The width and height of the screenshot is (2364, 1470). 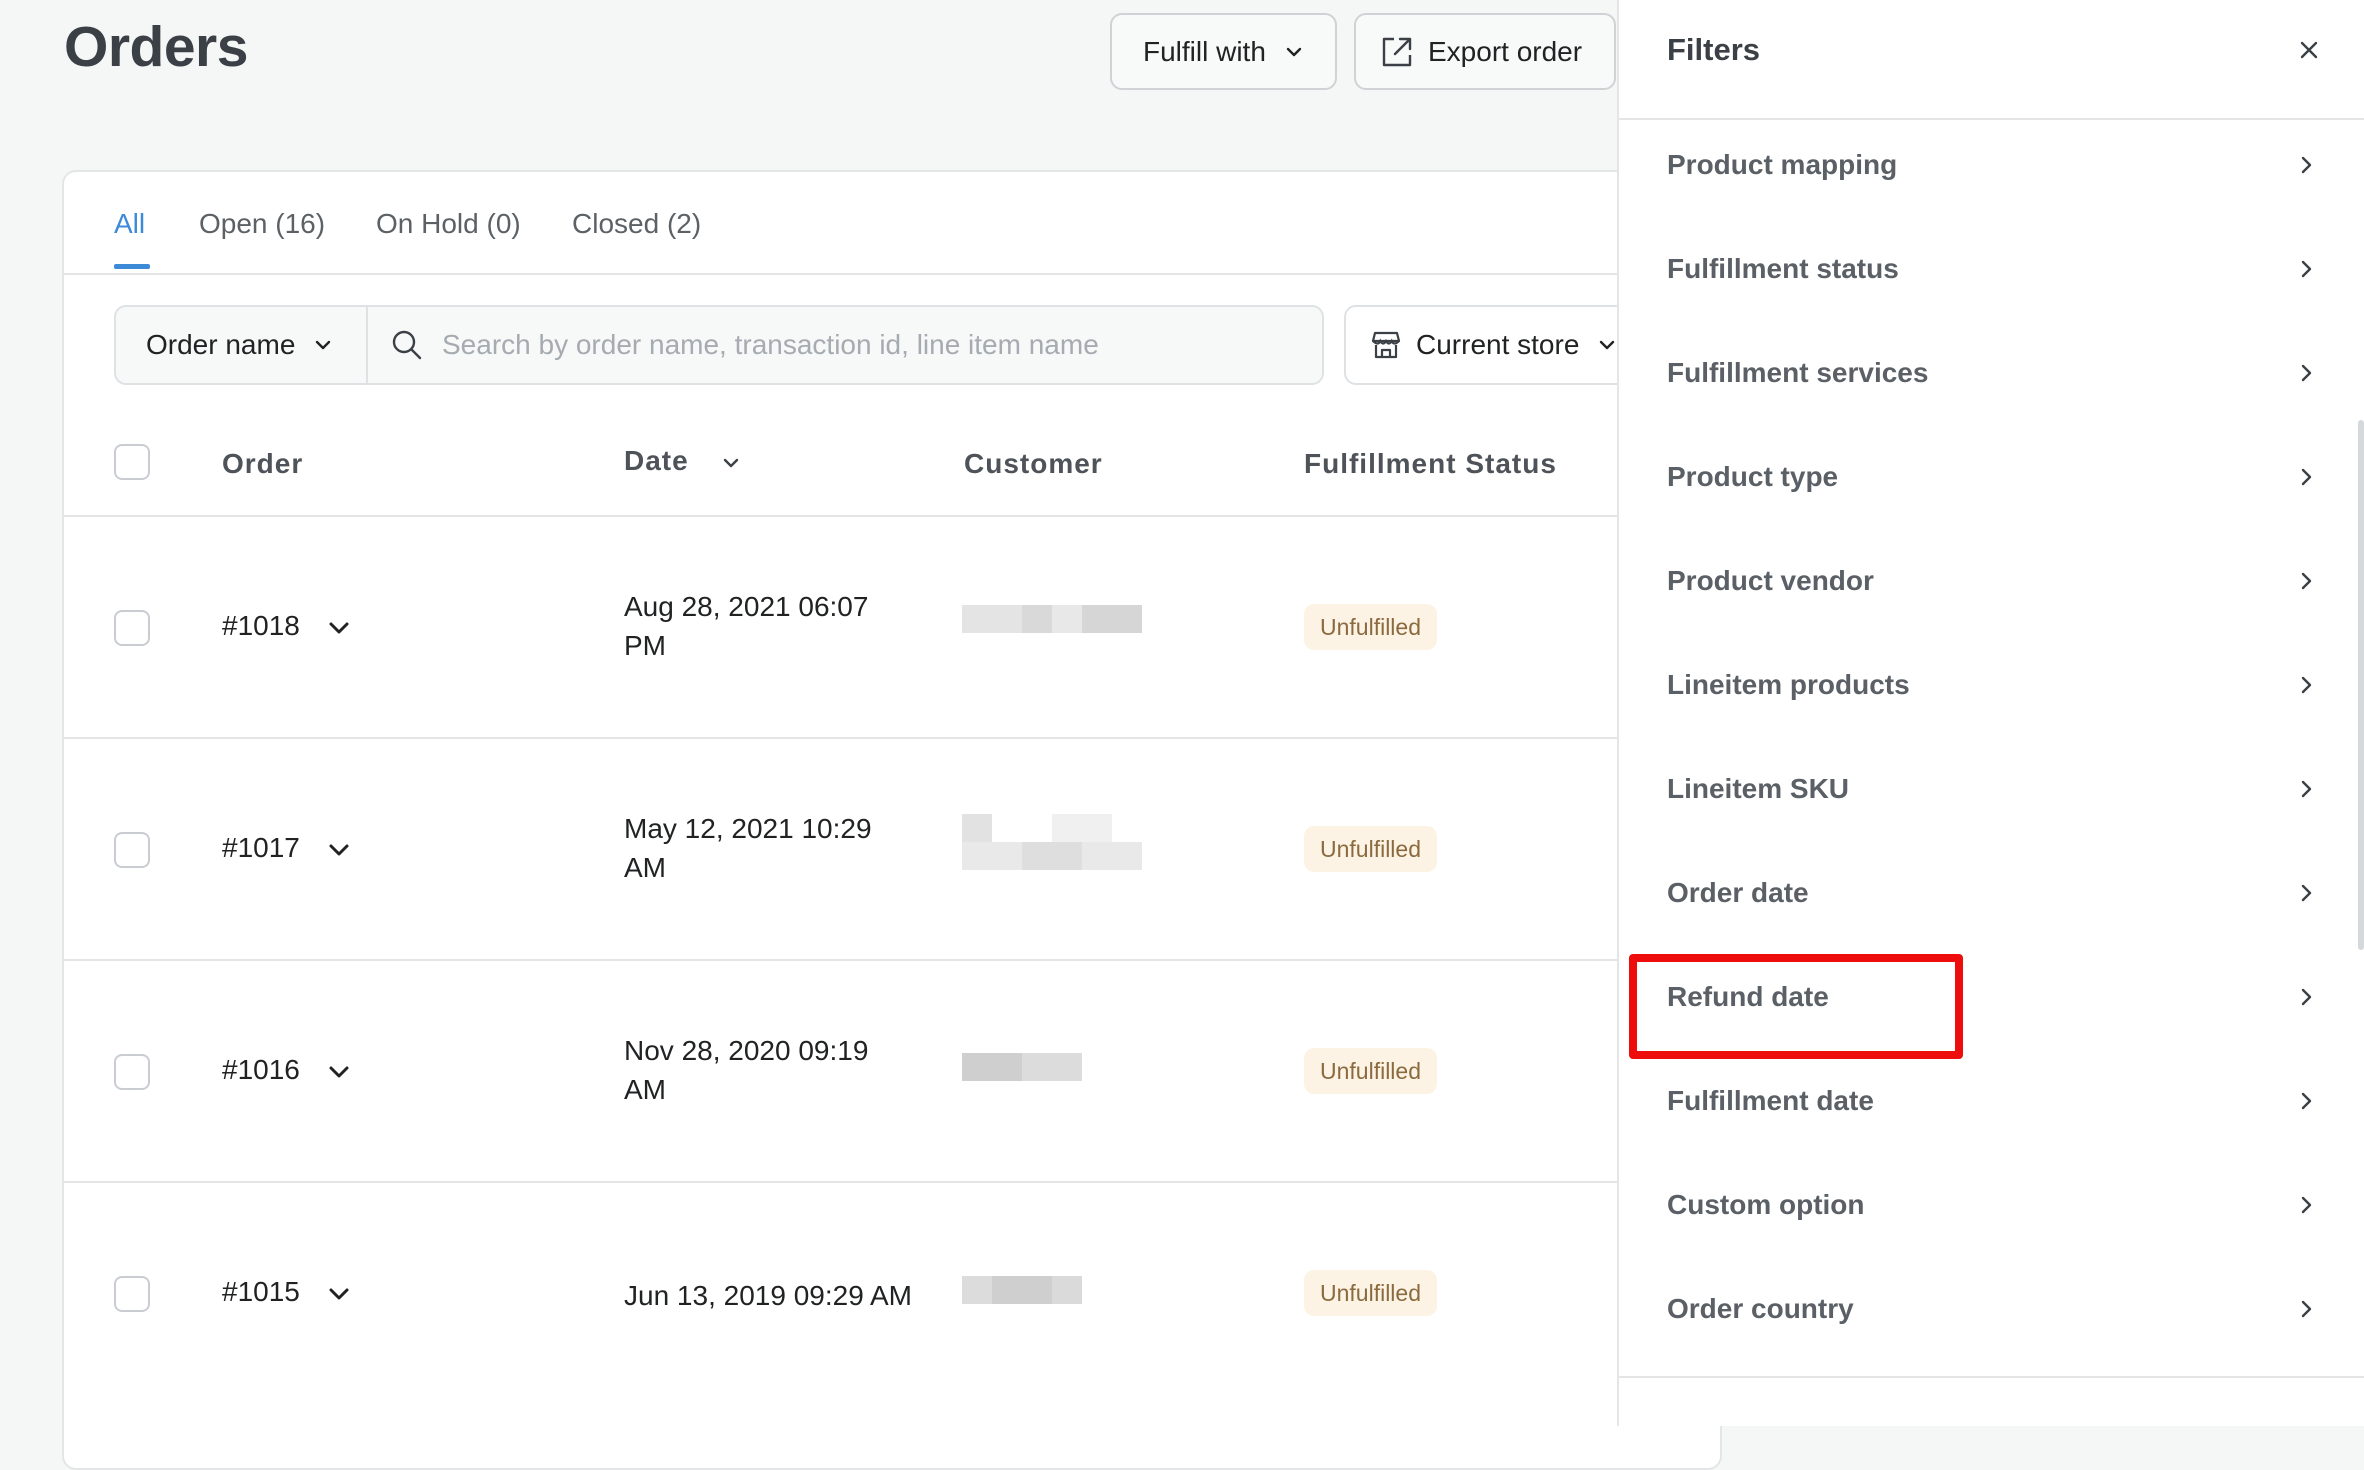 What do you see at coordinates (852, 345) in the screenshot?
I see `search-input` at bounding box center [852, 345].